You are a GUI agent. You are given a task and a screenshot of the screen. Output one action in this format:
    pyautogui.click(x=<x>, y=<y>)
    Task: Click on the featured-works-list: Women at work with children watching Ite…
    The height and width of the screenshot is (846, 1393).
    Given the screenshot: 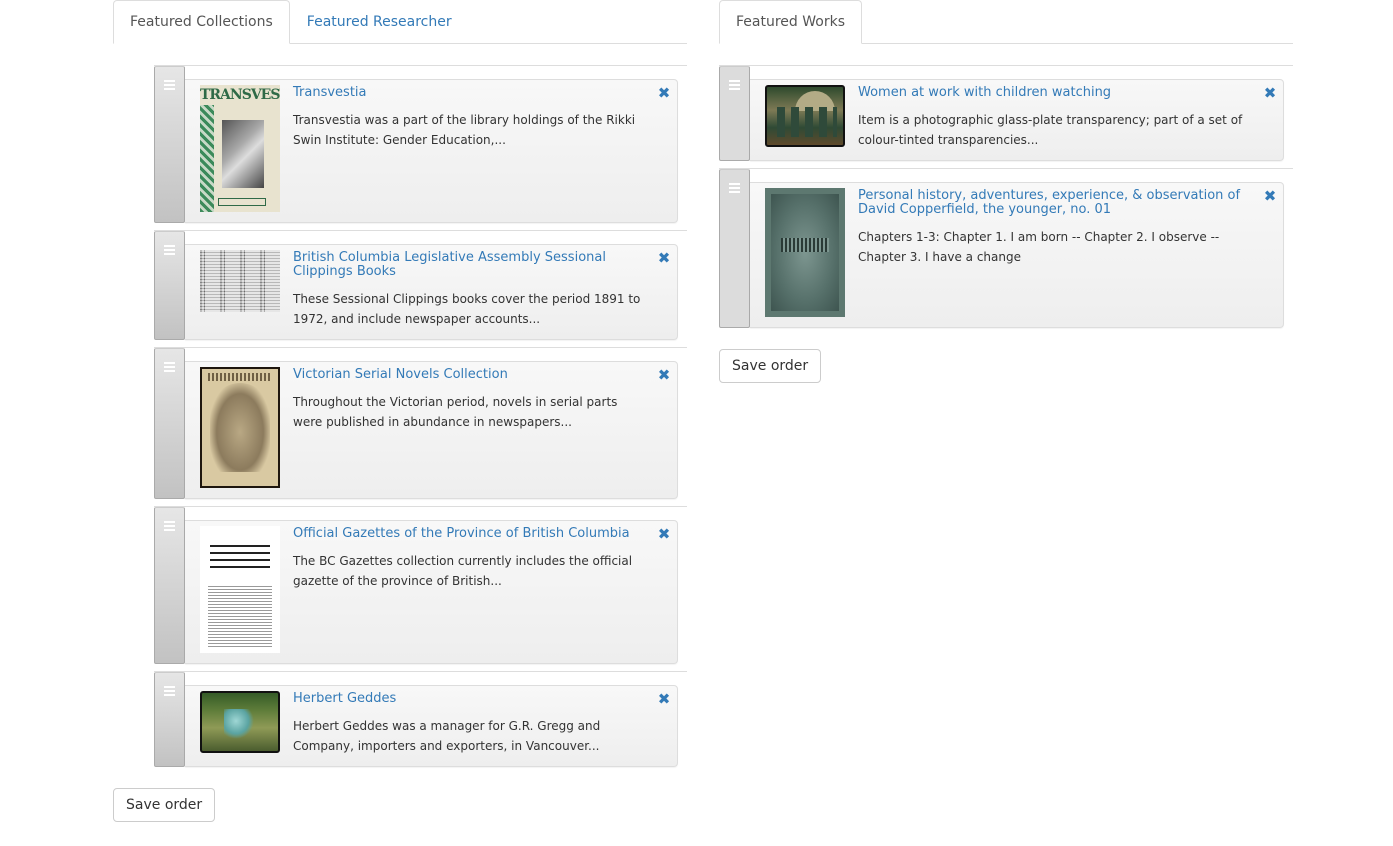 What is the action you would take?
    pyautogui.click(x=1006, y=200)
    